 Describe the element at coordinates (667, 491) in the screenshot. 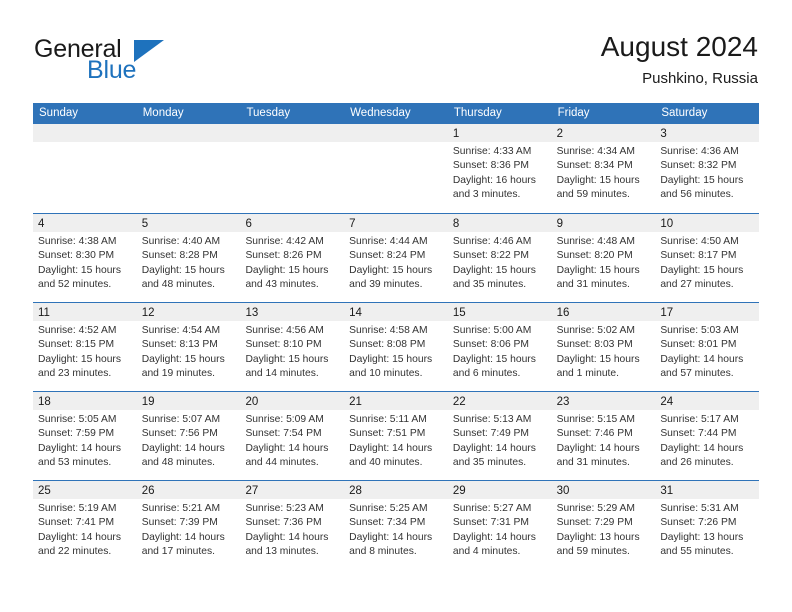

I see `day-number: 31` at that location.